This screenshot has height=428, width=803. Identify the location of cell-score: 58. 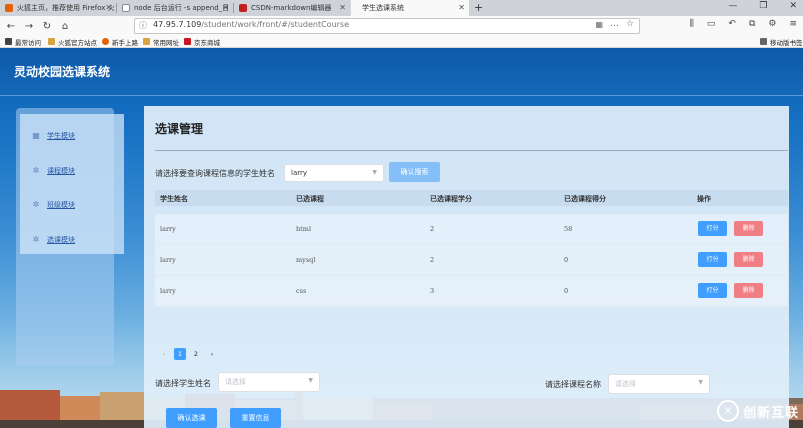
(568, 229).